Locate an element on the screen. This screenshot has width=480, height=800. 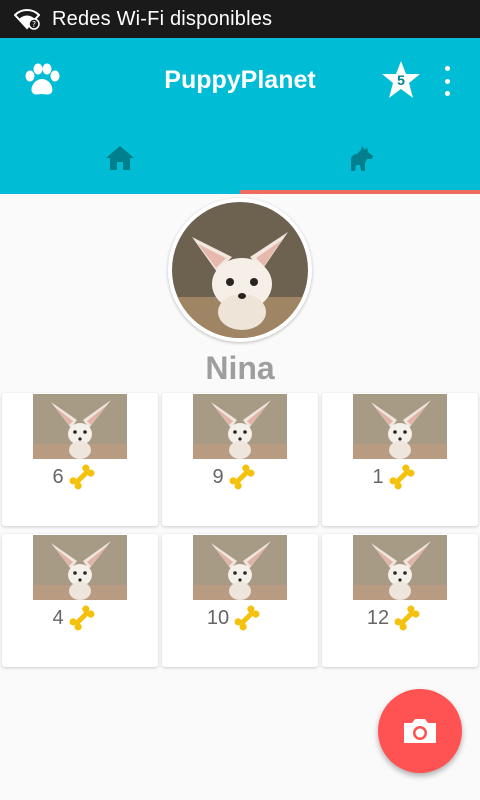
like-count: 6 is located at coordinates (80, 477).